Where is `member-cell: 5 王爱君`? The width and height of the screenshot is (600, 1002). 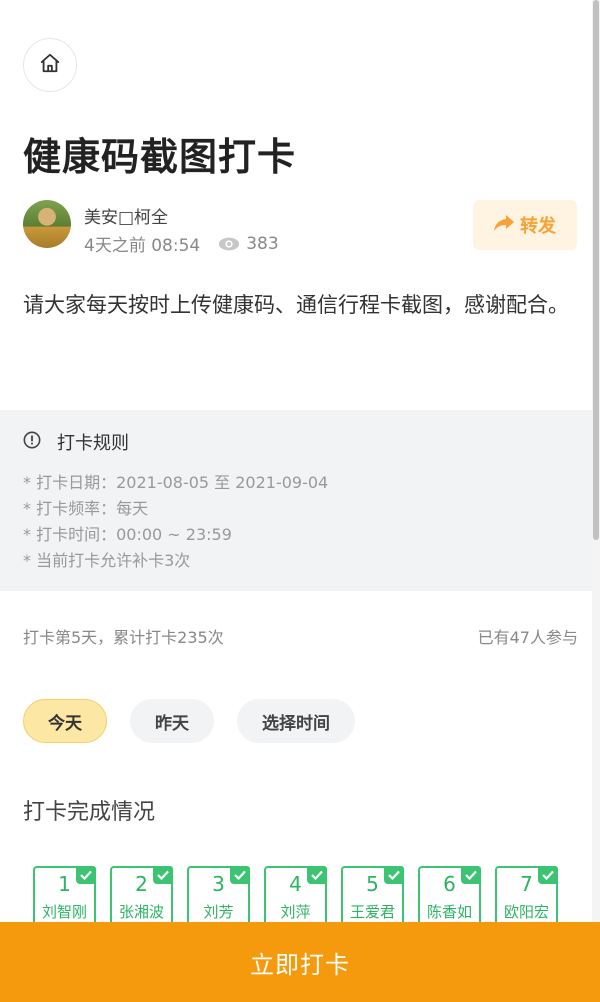
member-cell: 5 王爱君 is located at coordinates (372, 897).